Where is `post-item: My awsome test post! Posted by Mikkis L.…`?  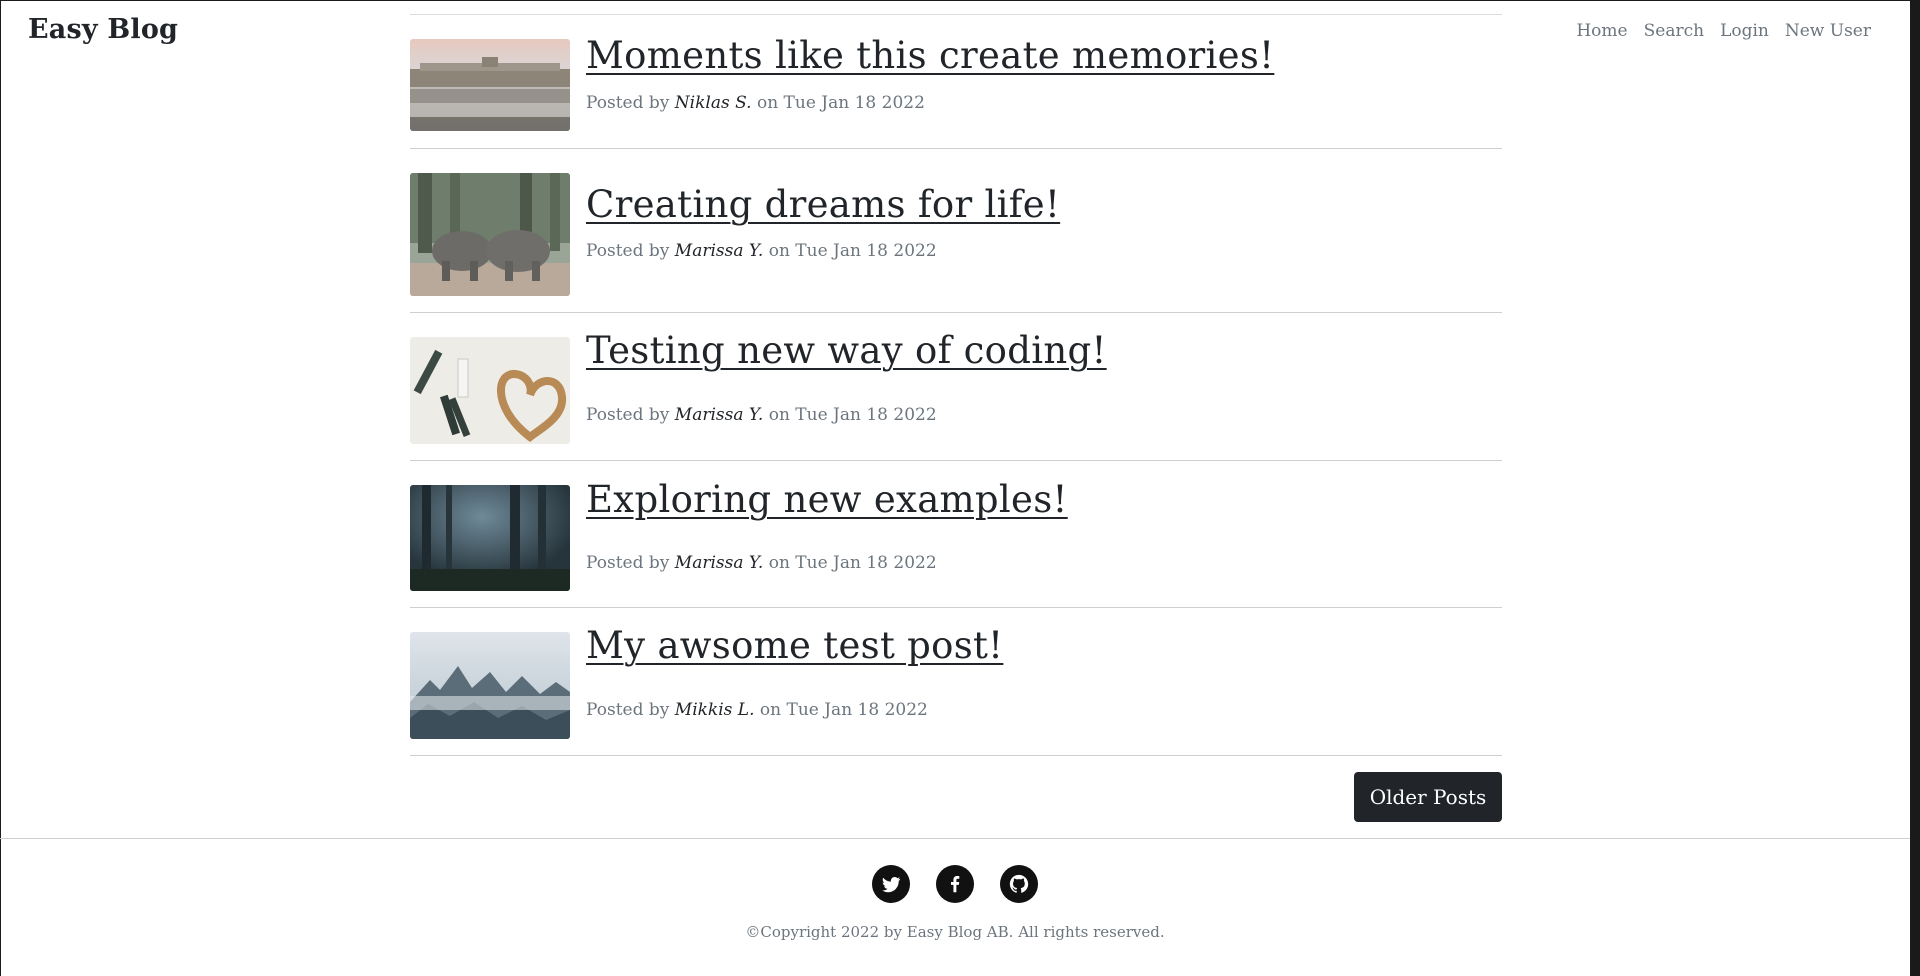 post-item: My awsome test post! Posted by Mikkis L.… is located at coordinates (956, 682).